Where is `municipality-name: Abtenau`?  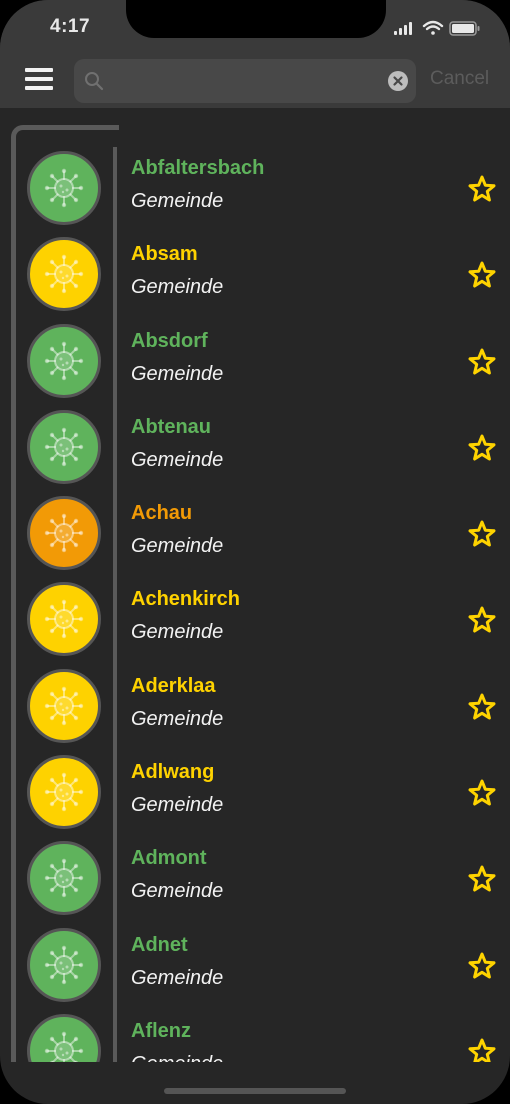 municipality-name: Abtenau is located at coordinates (171, 426).